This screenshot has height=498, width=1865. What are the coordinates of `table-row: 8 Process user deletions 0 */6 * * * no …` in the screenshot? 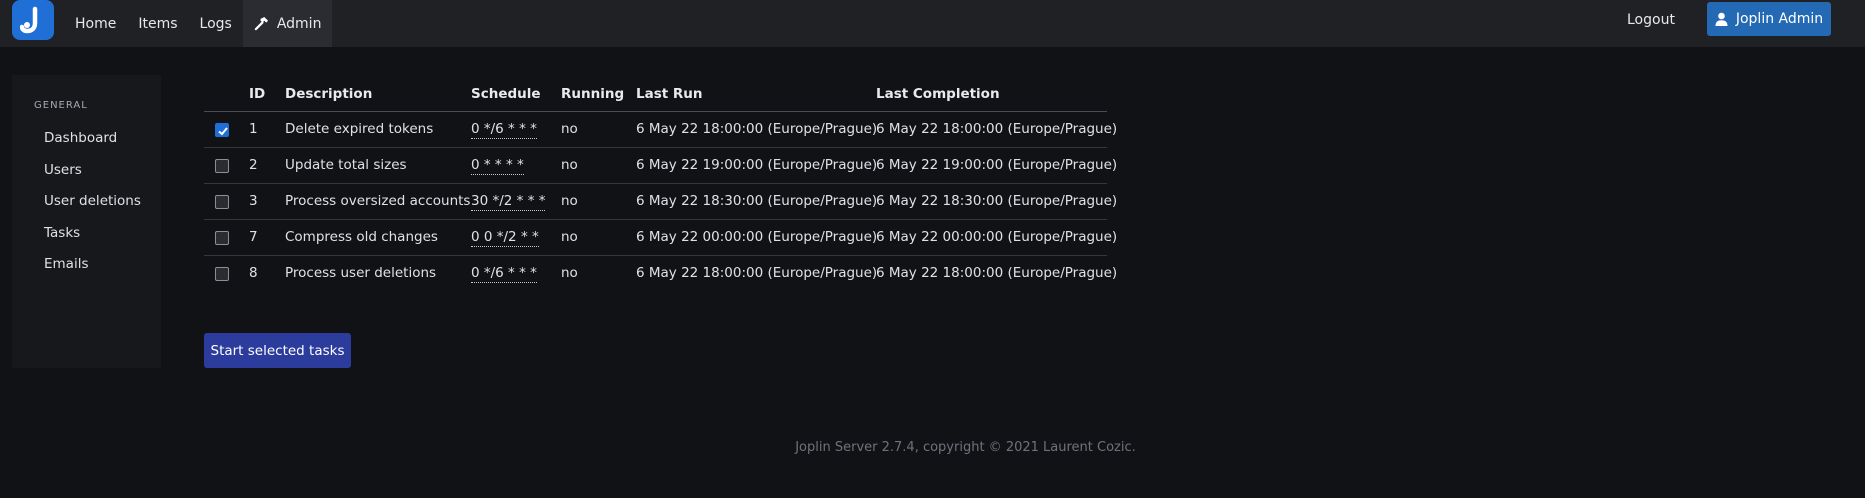 It's located at (660, 274).